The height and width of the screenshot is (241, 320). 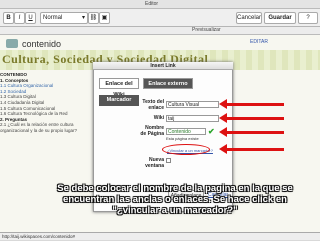 I want to click on status-bar-url: http://taij.wikispaces.com/contenido#, so click(x=160, y=236).